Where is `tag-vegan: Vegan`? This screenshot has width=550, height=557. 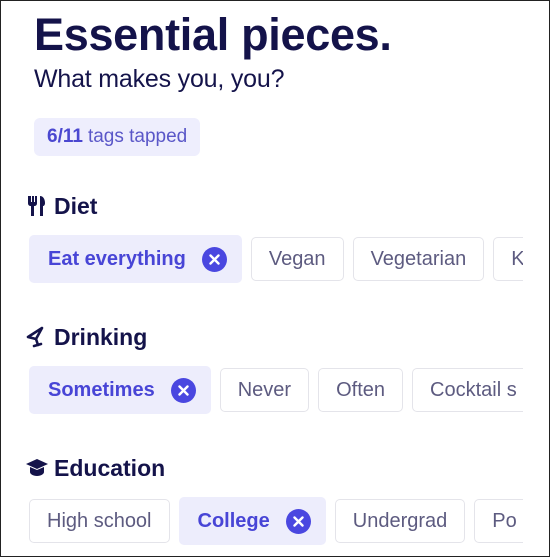
tag-vegan: Vegan is located at coordinates (297, 259).